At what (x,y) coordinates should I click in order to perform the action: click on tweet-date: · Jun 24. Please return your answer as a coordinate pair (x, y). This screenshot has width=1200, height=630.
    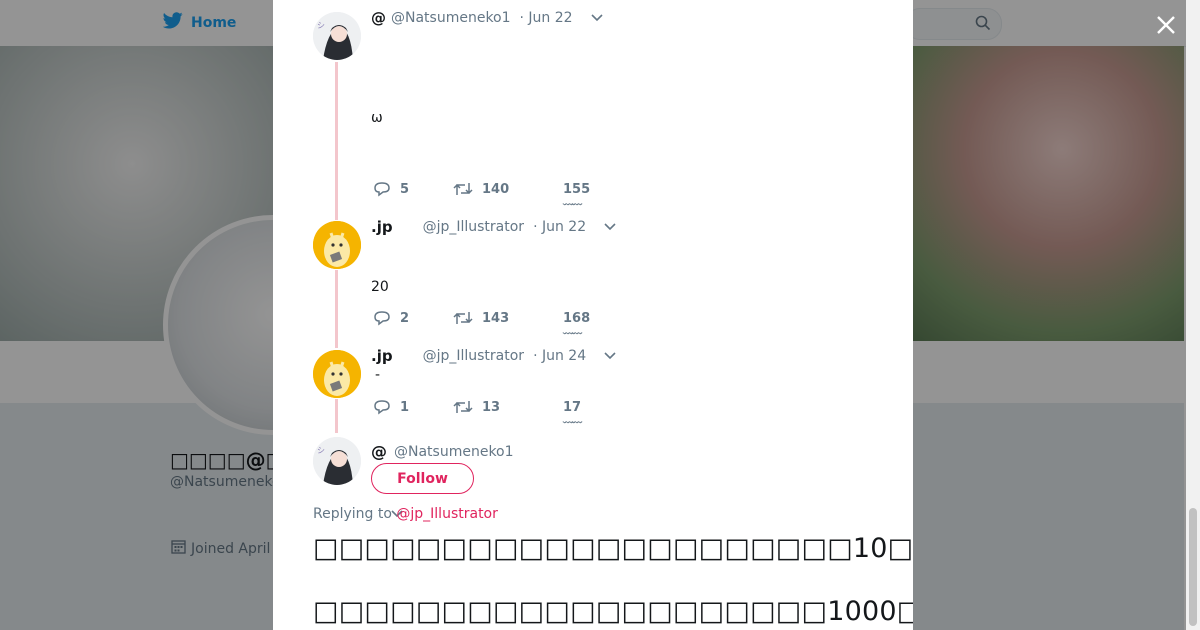
    Looking at the image, I should click on (559, 356).